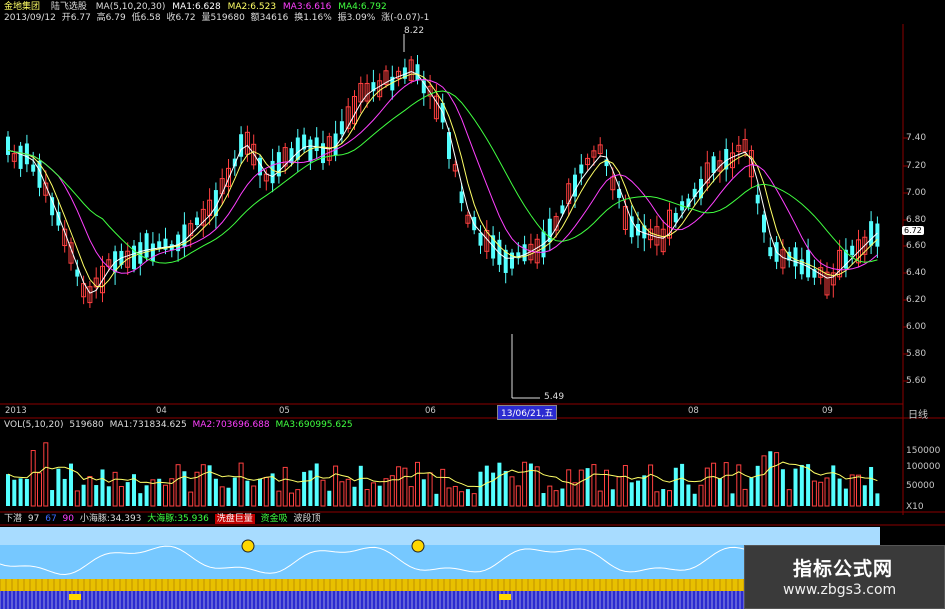 This screenshot has width=945, height=609. What do you see at coordinates (86, 425) in the screenshot?
I see `vol-value: 519680` at bounding box center [86, 425].